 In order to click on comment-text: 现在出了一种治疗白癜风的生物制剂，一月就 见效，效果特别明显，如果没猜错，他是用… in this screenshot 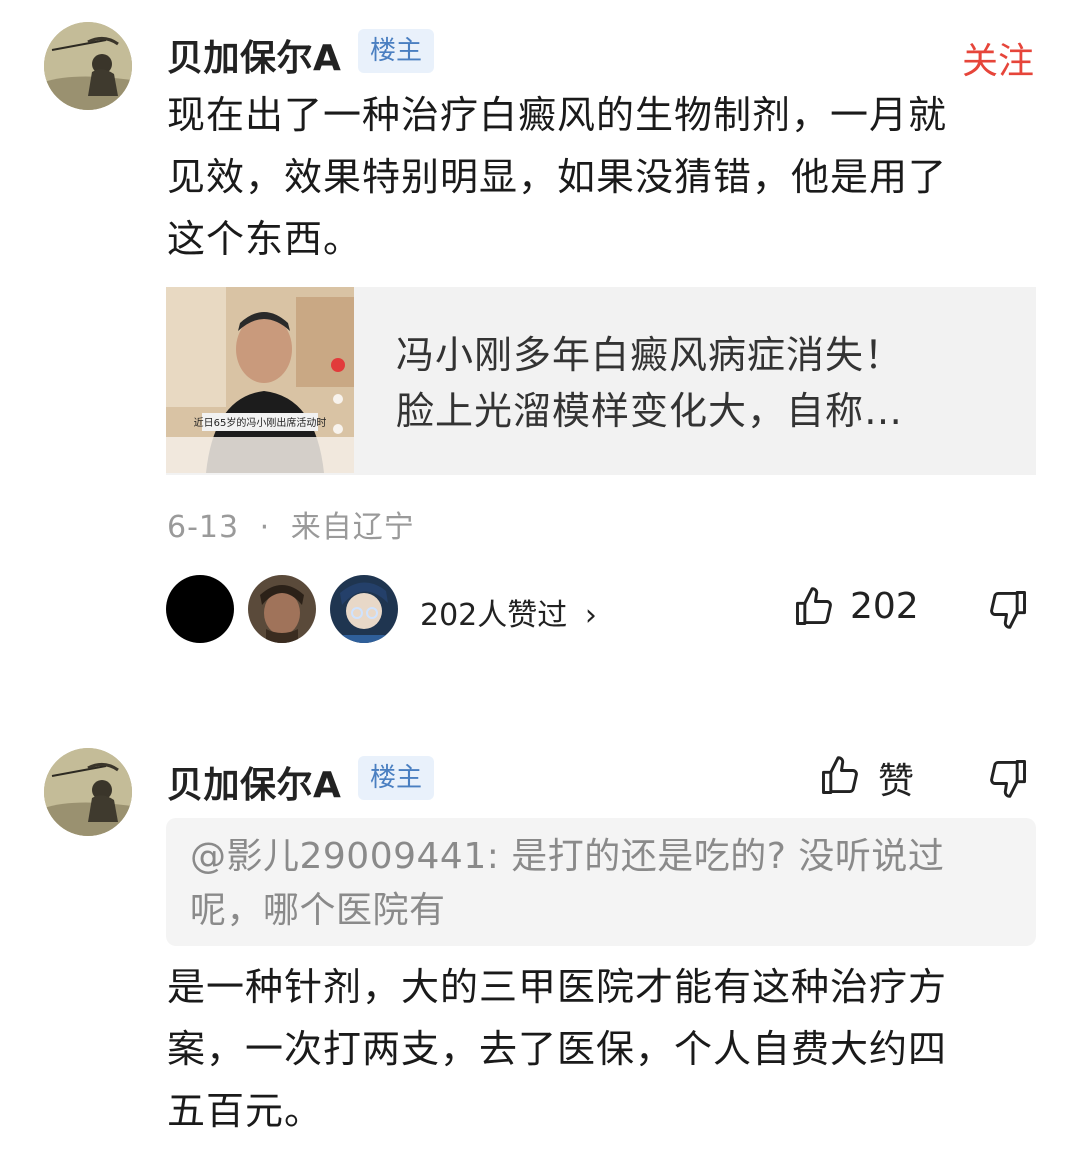, I will do `click(607, 177)`.